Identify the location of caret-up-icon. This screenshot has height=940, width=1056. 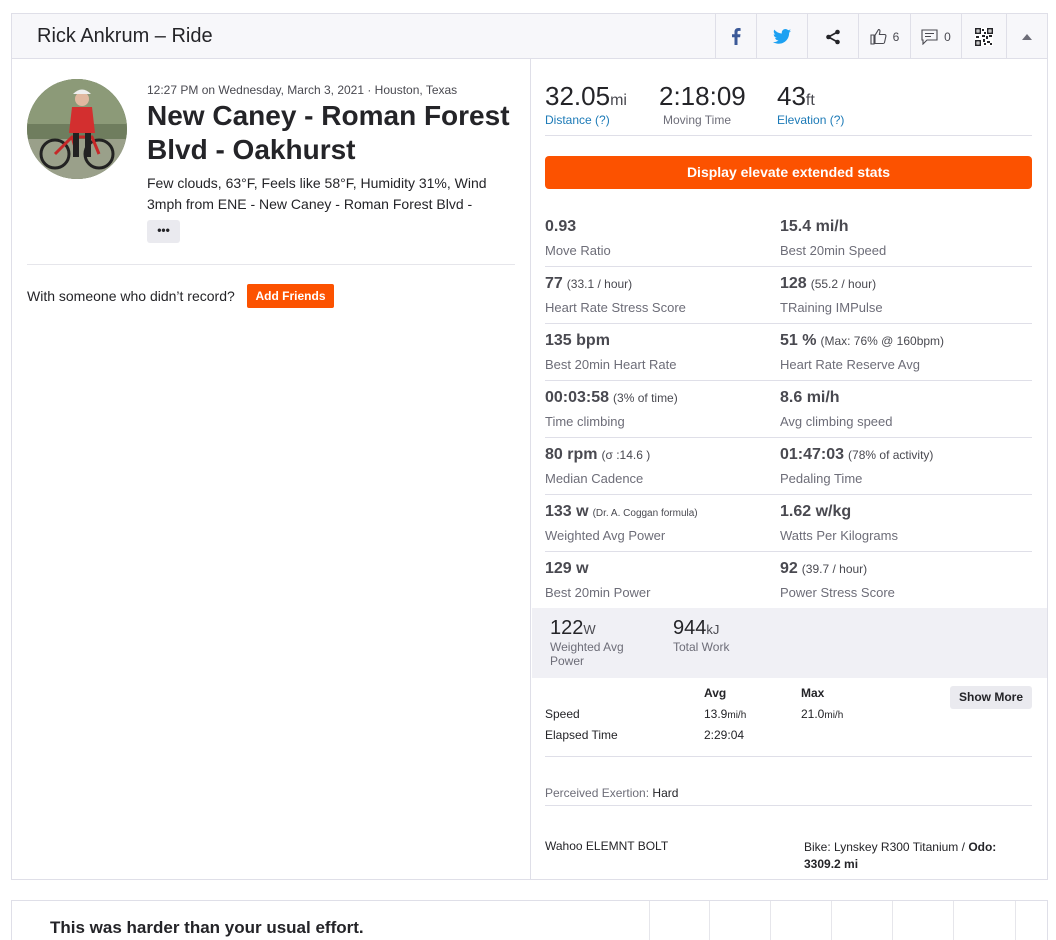
(1027, 36).